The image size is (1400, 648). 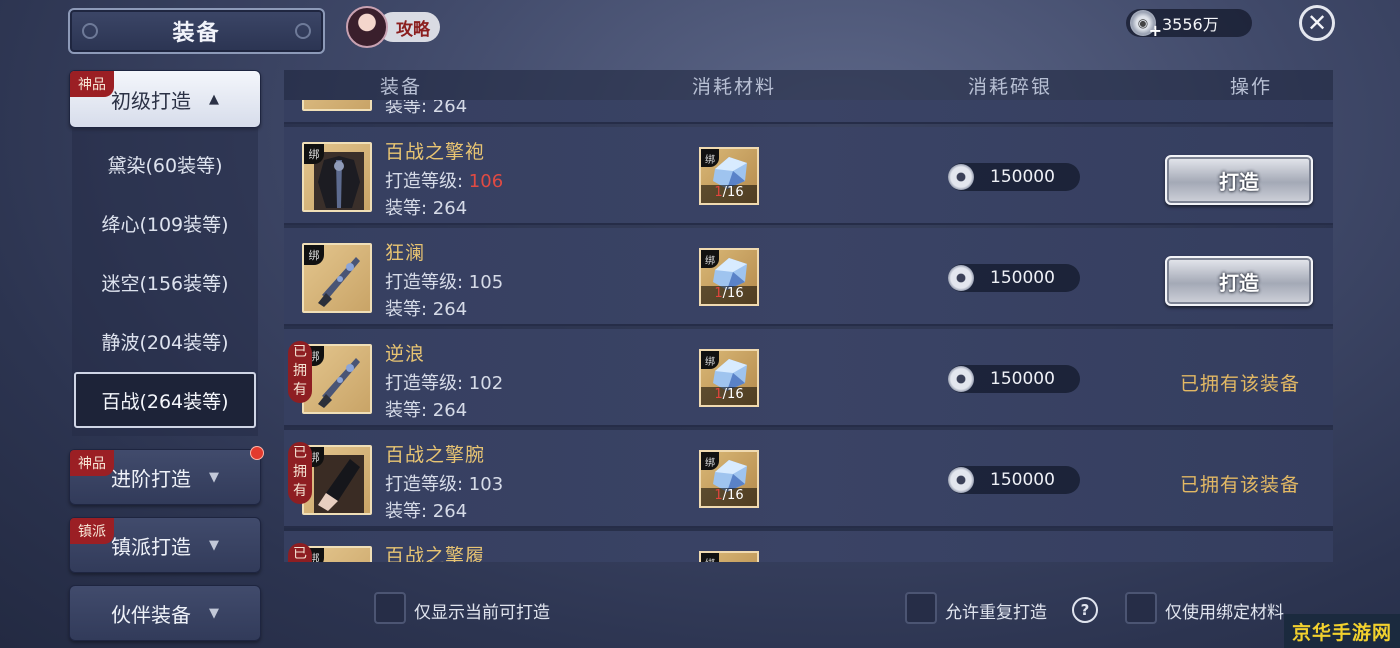 I want to click on material-slot: 绑, so click(x=729, y=556).